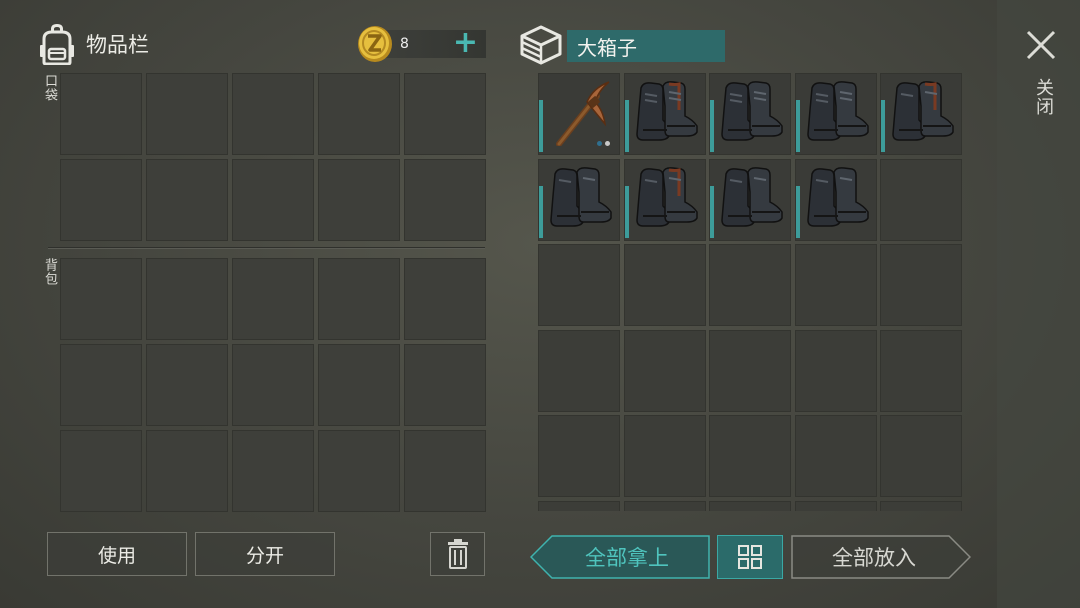 The height and width of the screenshot is (608, 1080). I want to click on container-slot-pickaxe, so click(579, 114).